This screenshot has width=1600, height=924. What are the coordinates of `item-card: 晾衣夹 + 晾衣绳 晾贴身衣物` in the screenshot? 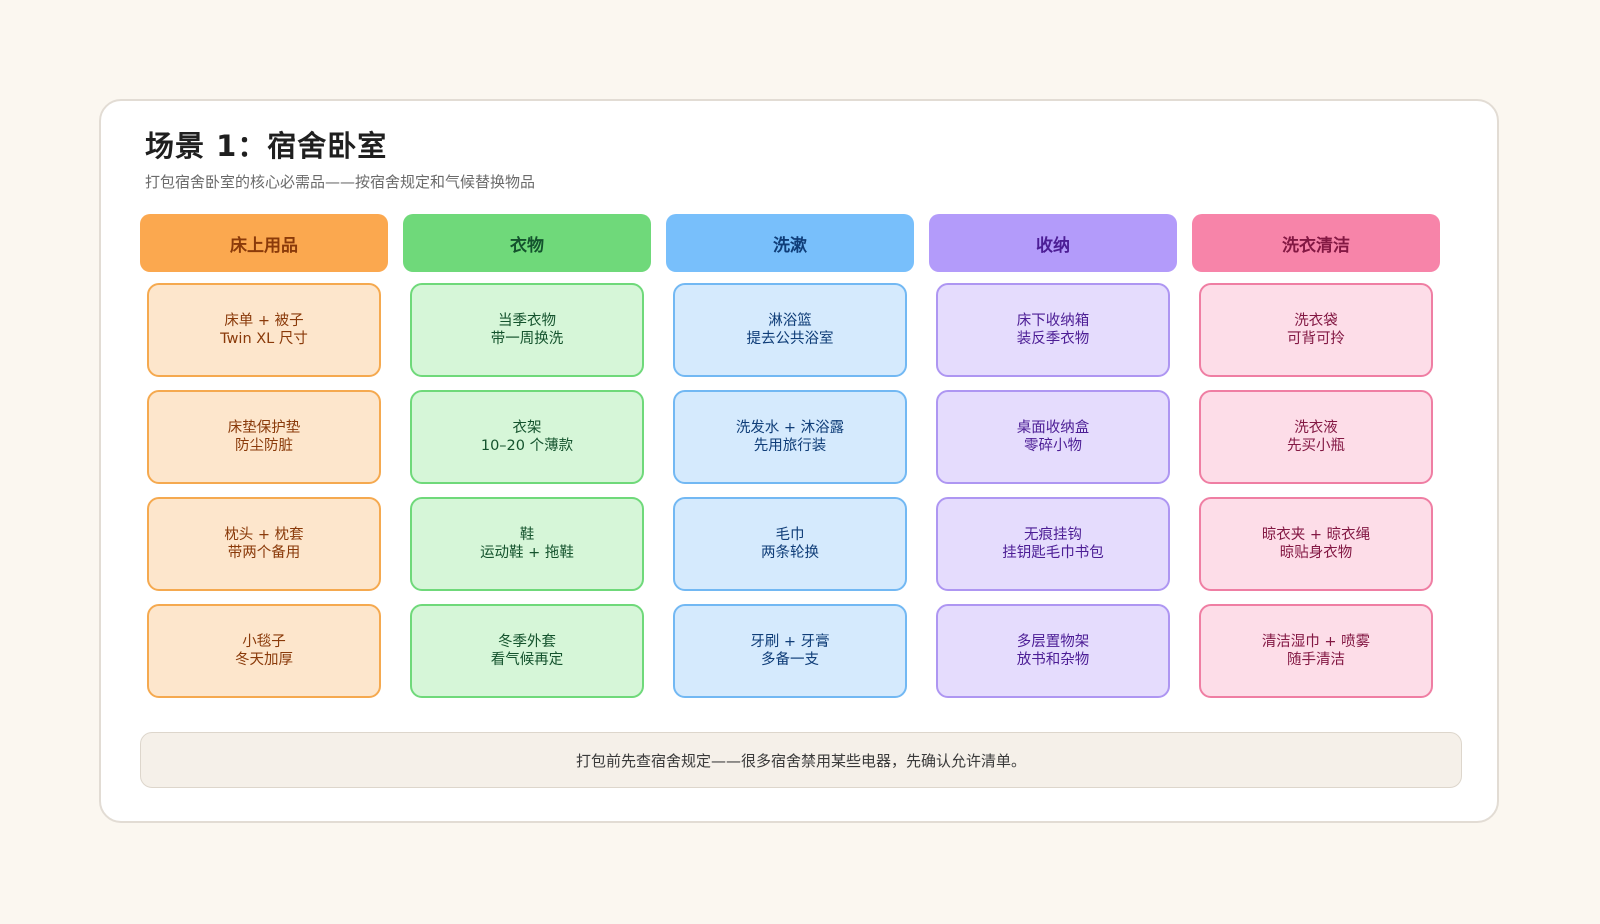 It's located at (1316, 544).